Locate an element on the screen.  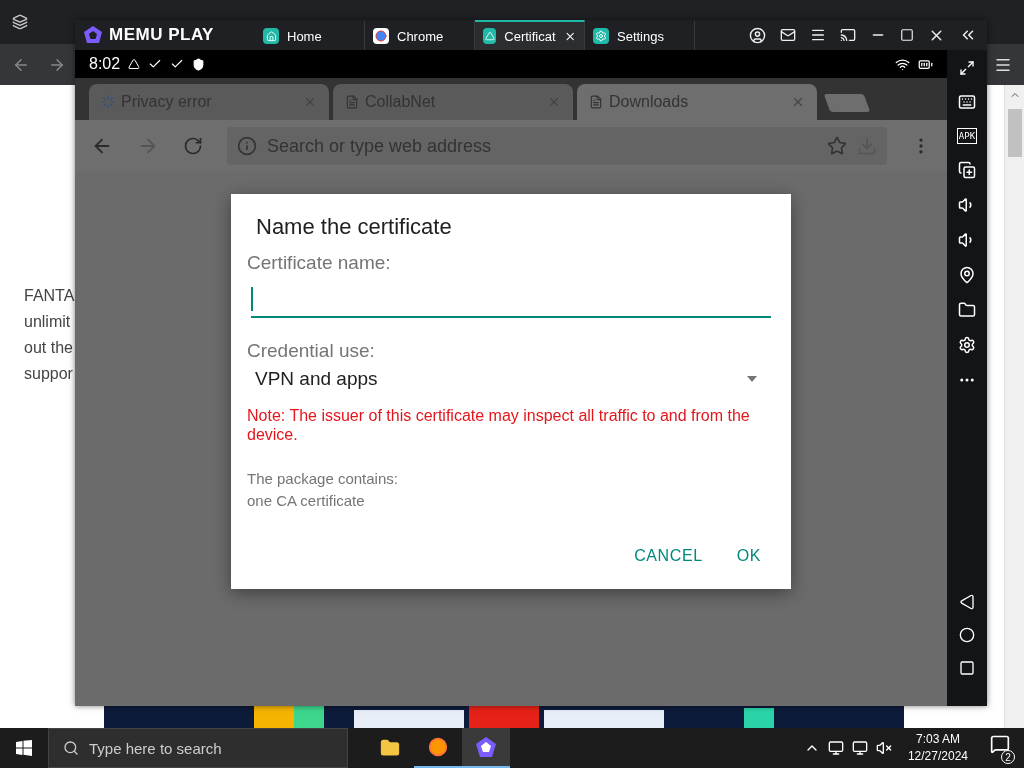
star-icon is located at coordinates (837, 146).